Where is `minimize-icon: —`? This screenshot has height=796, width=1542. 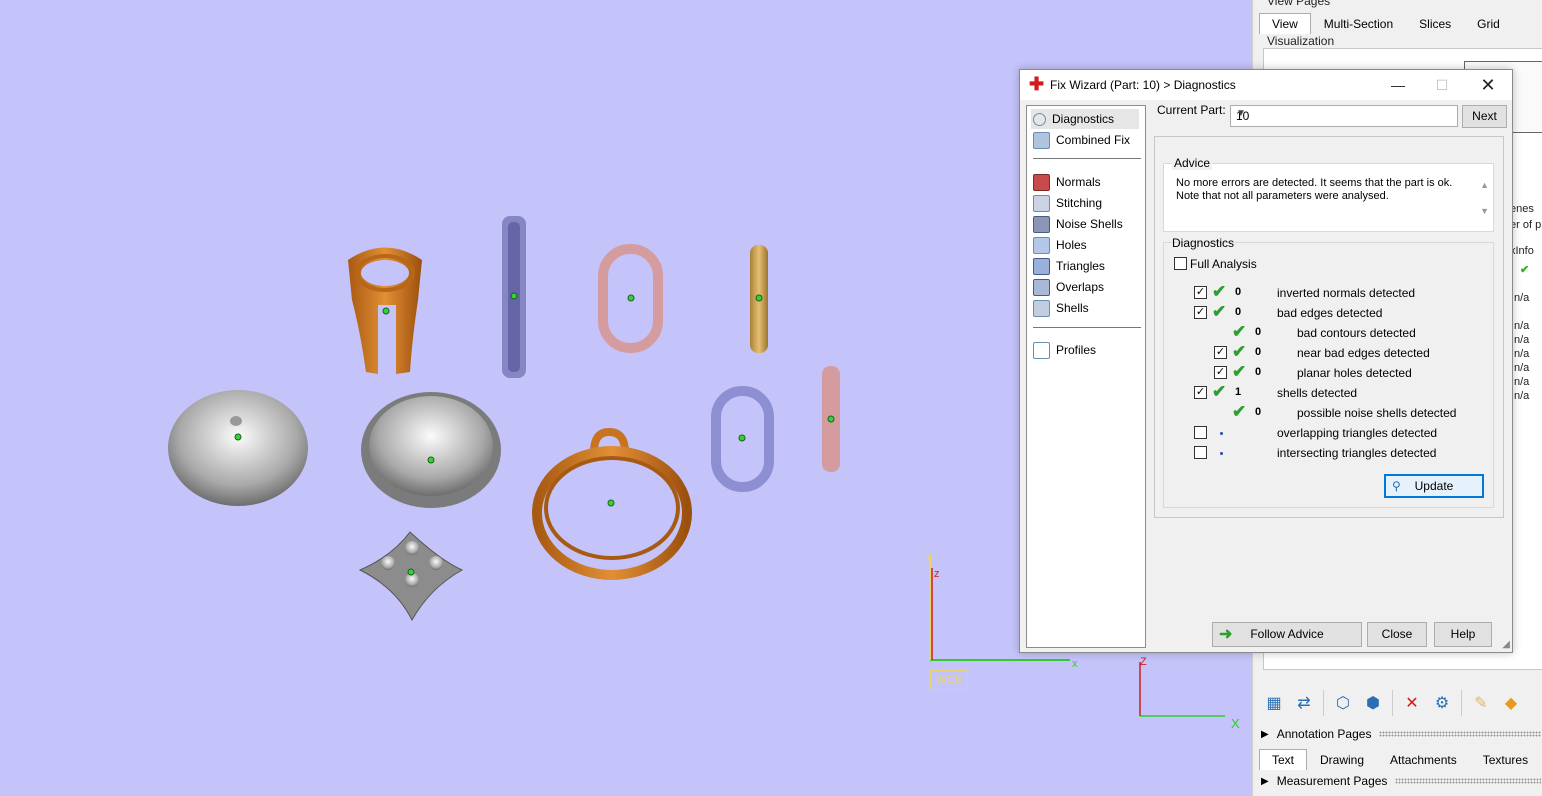 minimize-icon: — is located at coordinates (1398, 85).